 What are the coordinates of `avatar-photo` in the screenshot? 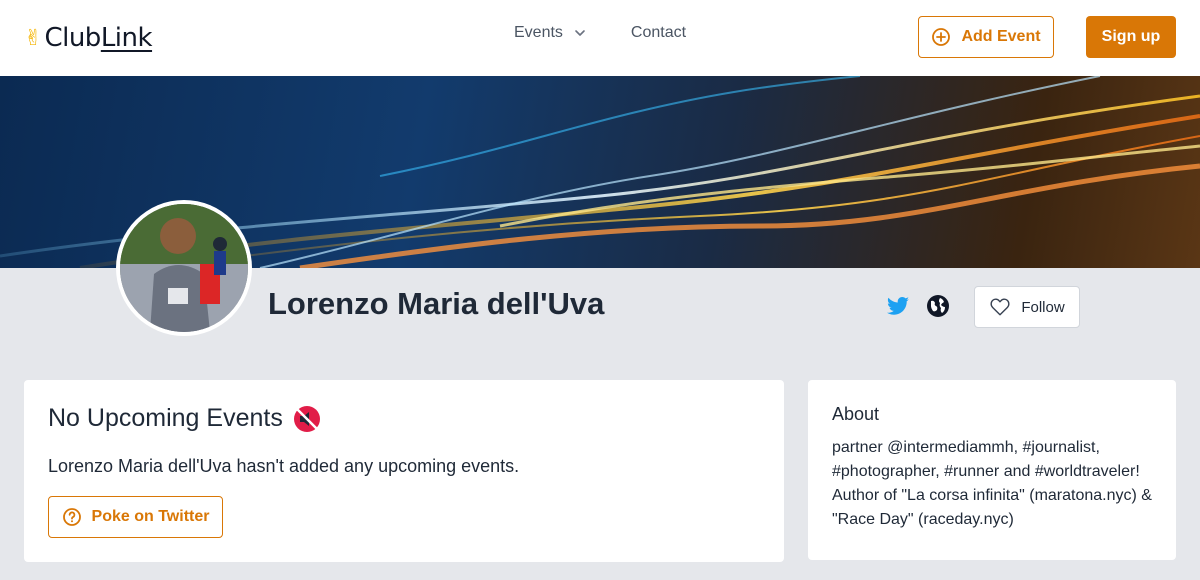 It's located at (184, 268).